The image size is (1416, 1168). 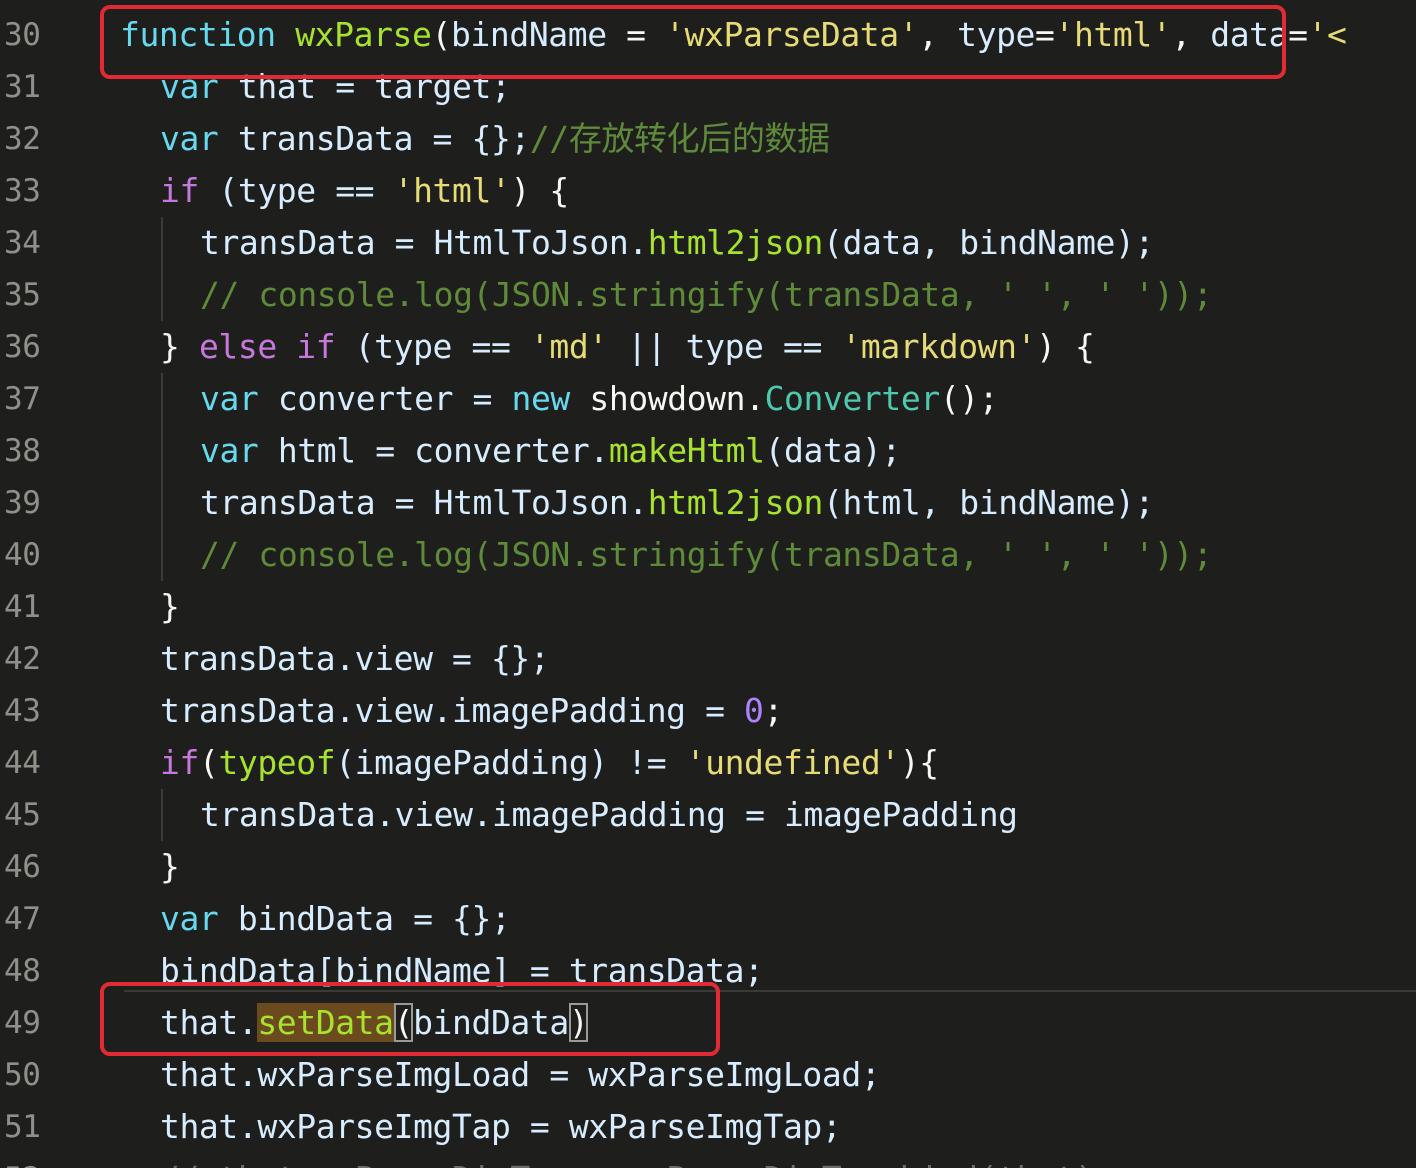 What do you see at coordinates (708, 1023) in the screenshot?
I see `code-line: 49 that.setData(bindData)` at bounding box center [708, 1023].